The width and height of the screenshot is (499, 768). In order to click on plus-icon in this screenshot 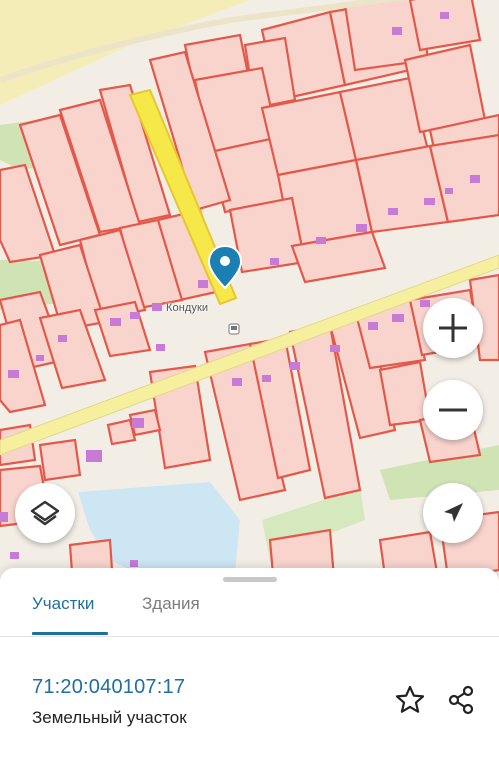, I will do `click(453, 328)`.